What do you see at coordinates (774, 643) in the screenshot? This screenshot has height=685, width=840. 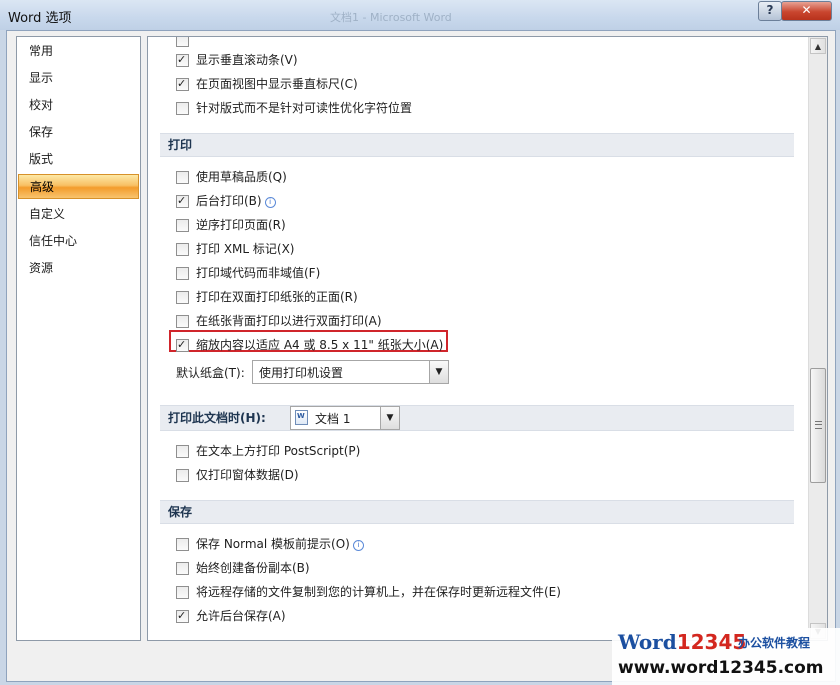 I see `watermark-tagline: 办公软件教程` at bounding box center [774, 643].